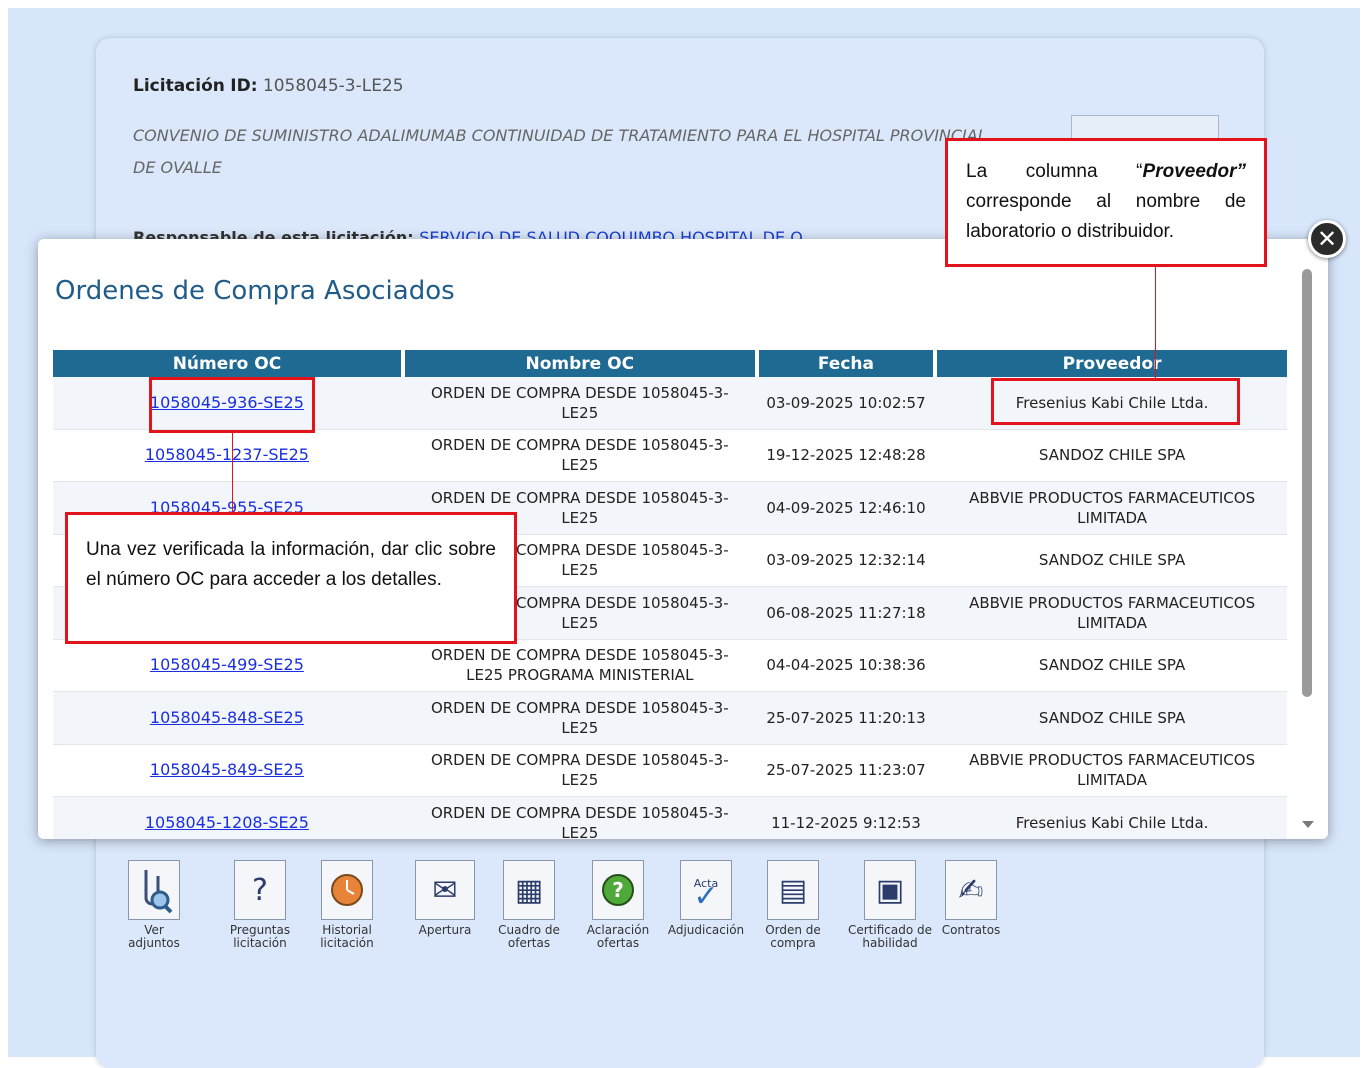 Image resolution: width=1368 pixels, height=1068 pixels. I want to click on close-icon: ✕, so click(1327, 239).